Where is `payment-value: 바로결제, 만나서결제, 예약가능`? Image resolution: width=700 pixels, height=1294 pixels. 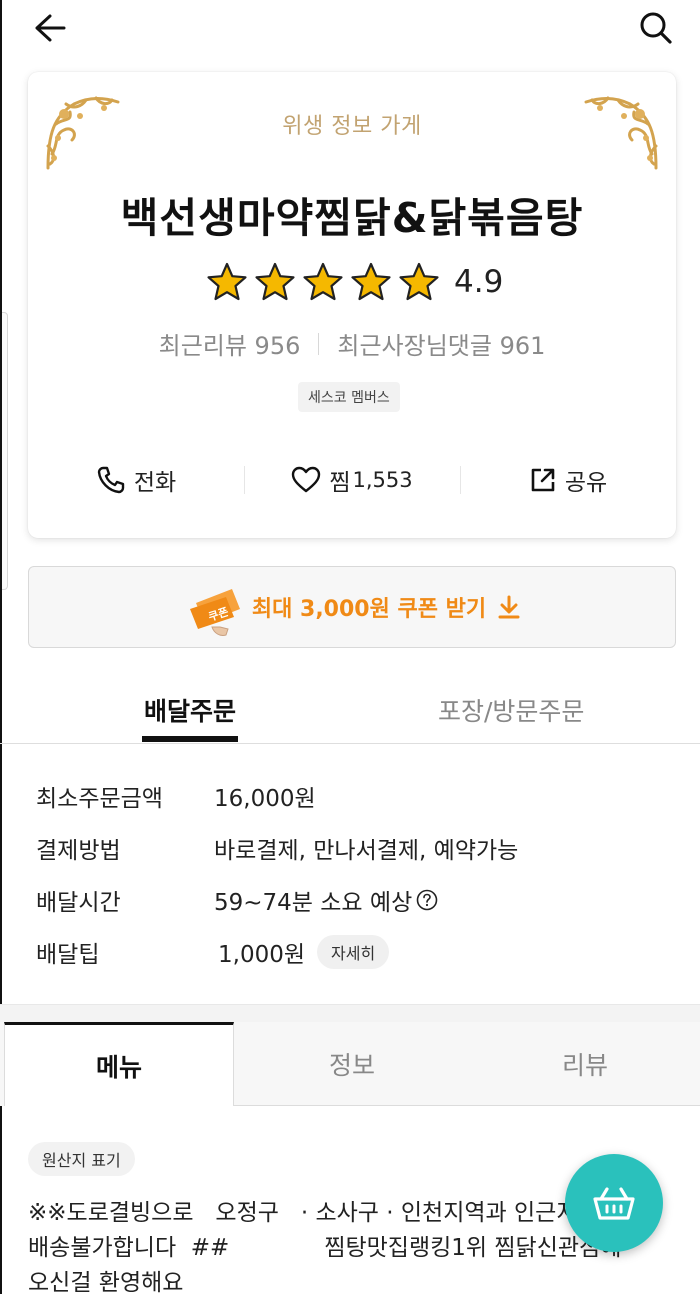
payment-value: 바로결제, 만나서결제, 예약가능 is located at coordinates (366, 851).